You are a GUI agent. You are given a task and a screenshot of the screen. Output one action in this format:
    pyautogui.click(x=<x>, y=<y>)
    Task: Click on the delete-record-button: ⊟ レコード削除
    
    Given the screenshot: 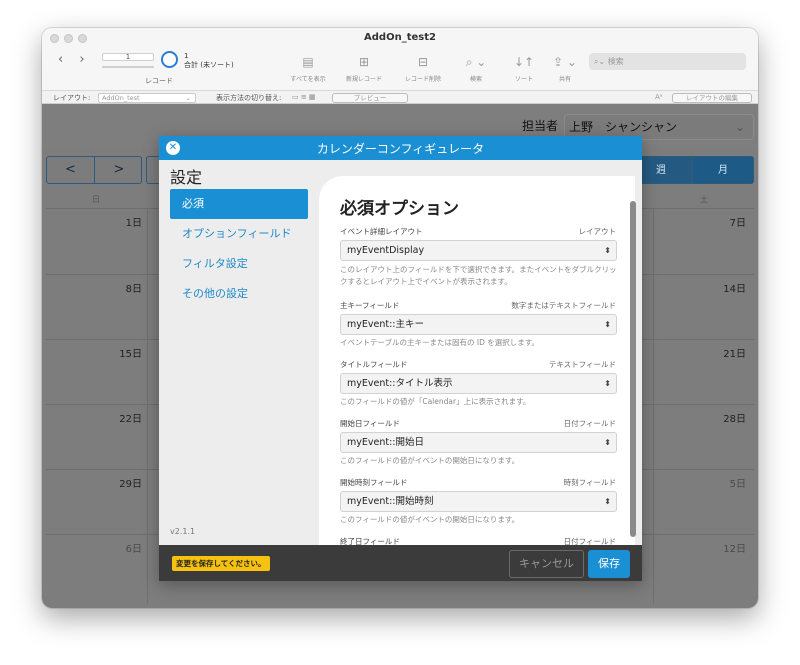 What is the action you would take?
    pyautogui.click(x=423, y=68)
    